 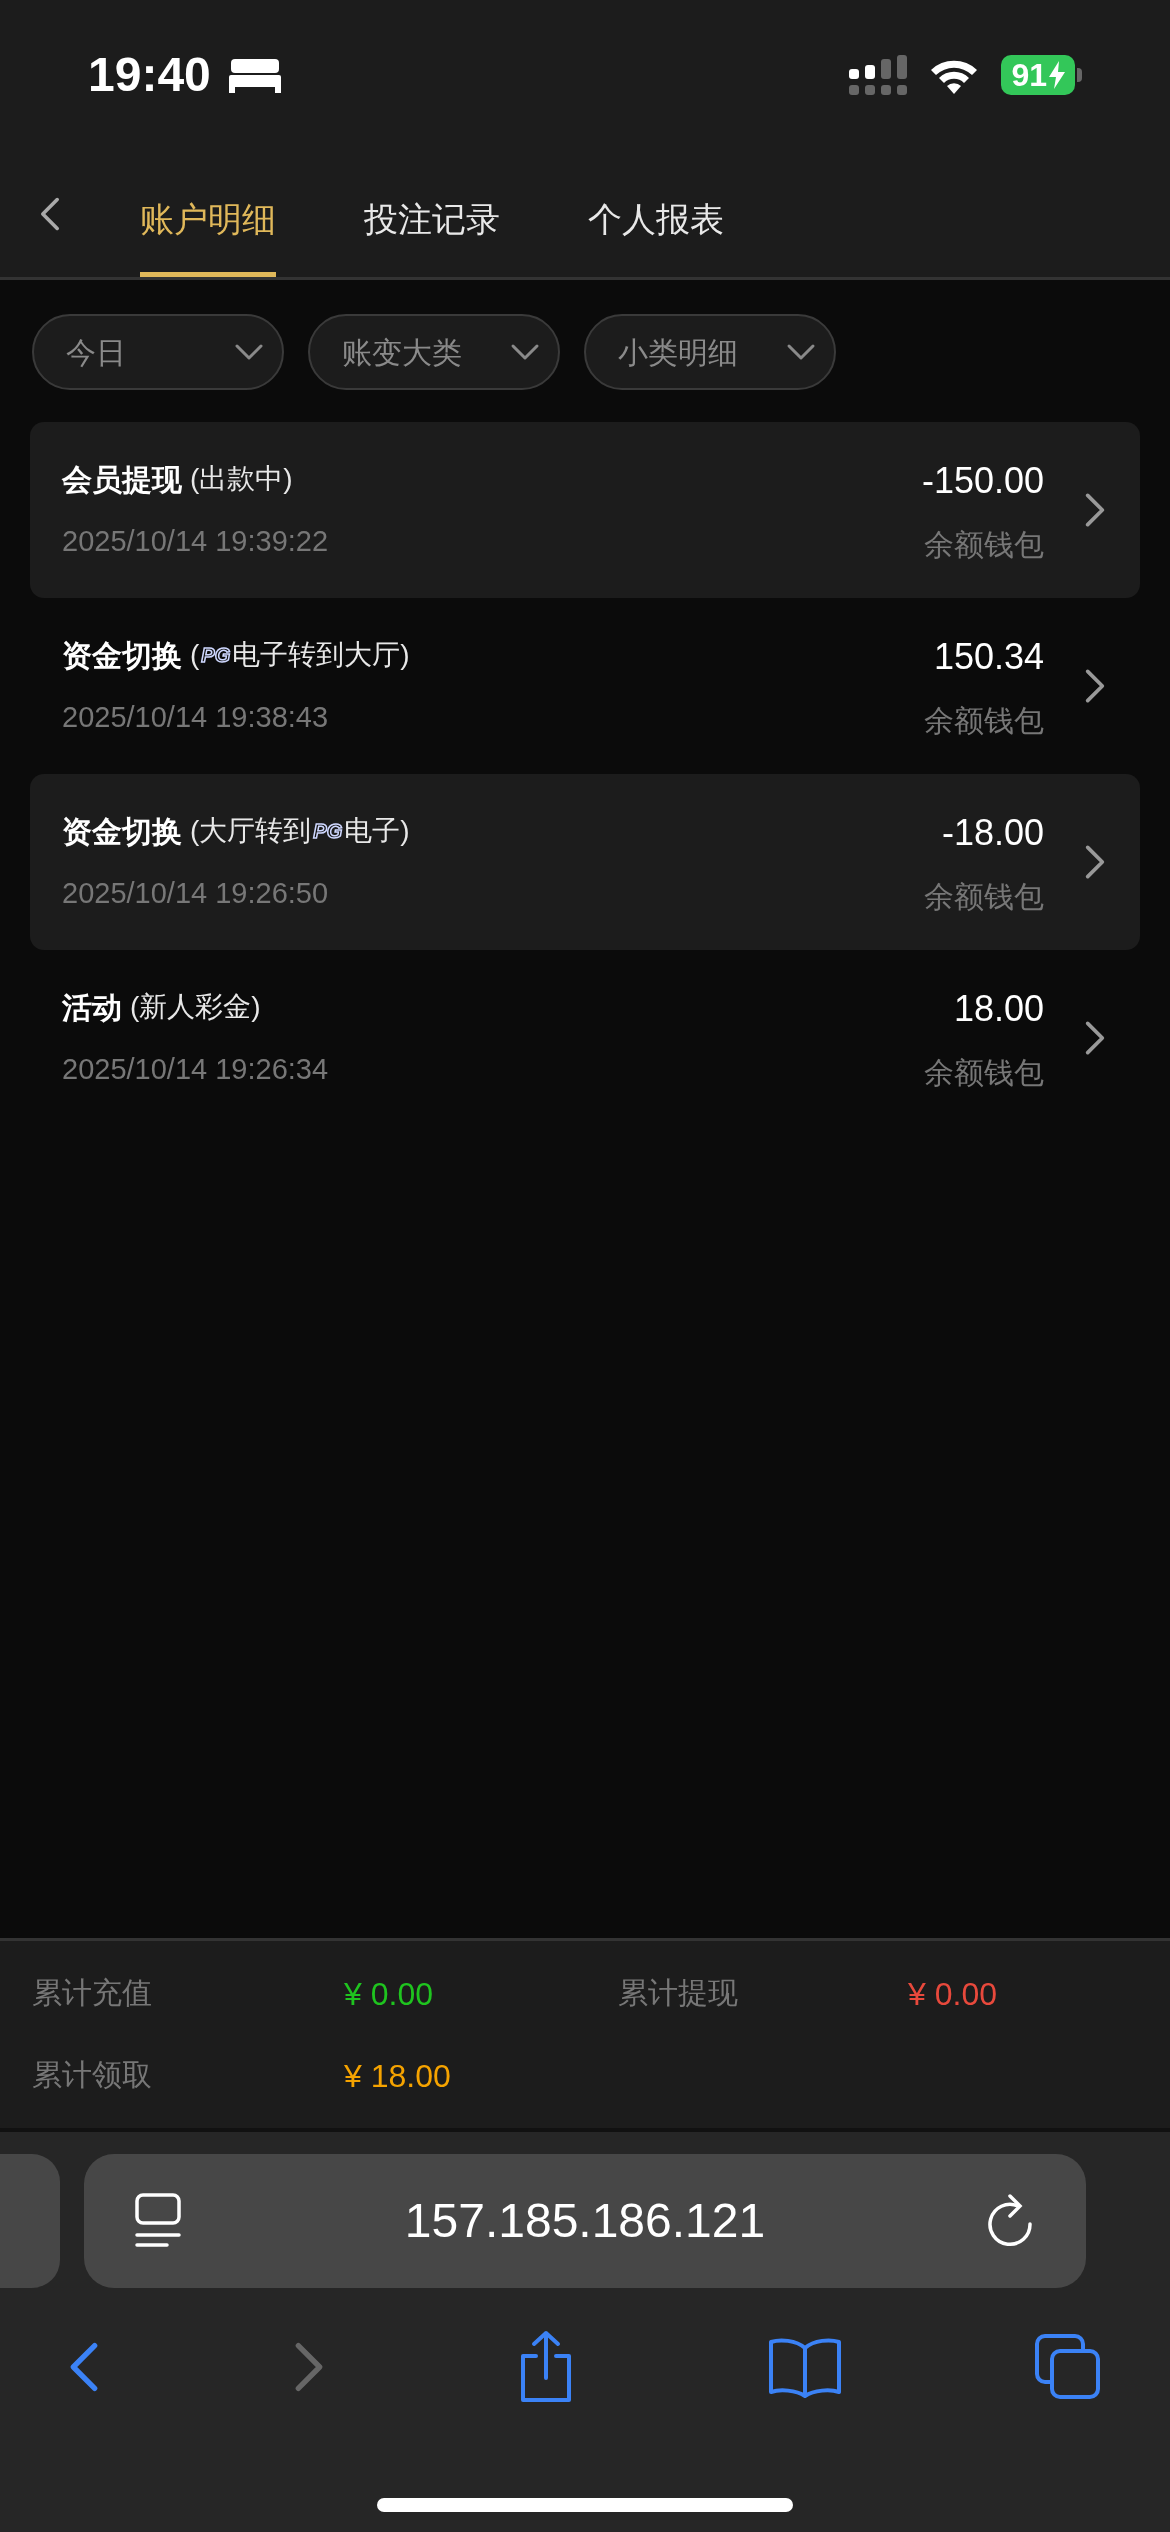 What do you see at coordinates (92, 1007) in the screenshot?
I see `transaction-title: 活动` at bounding box center [92, 1007].